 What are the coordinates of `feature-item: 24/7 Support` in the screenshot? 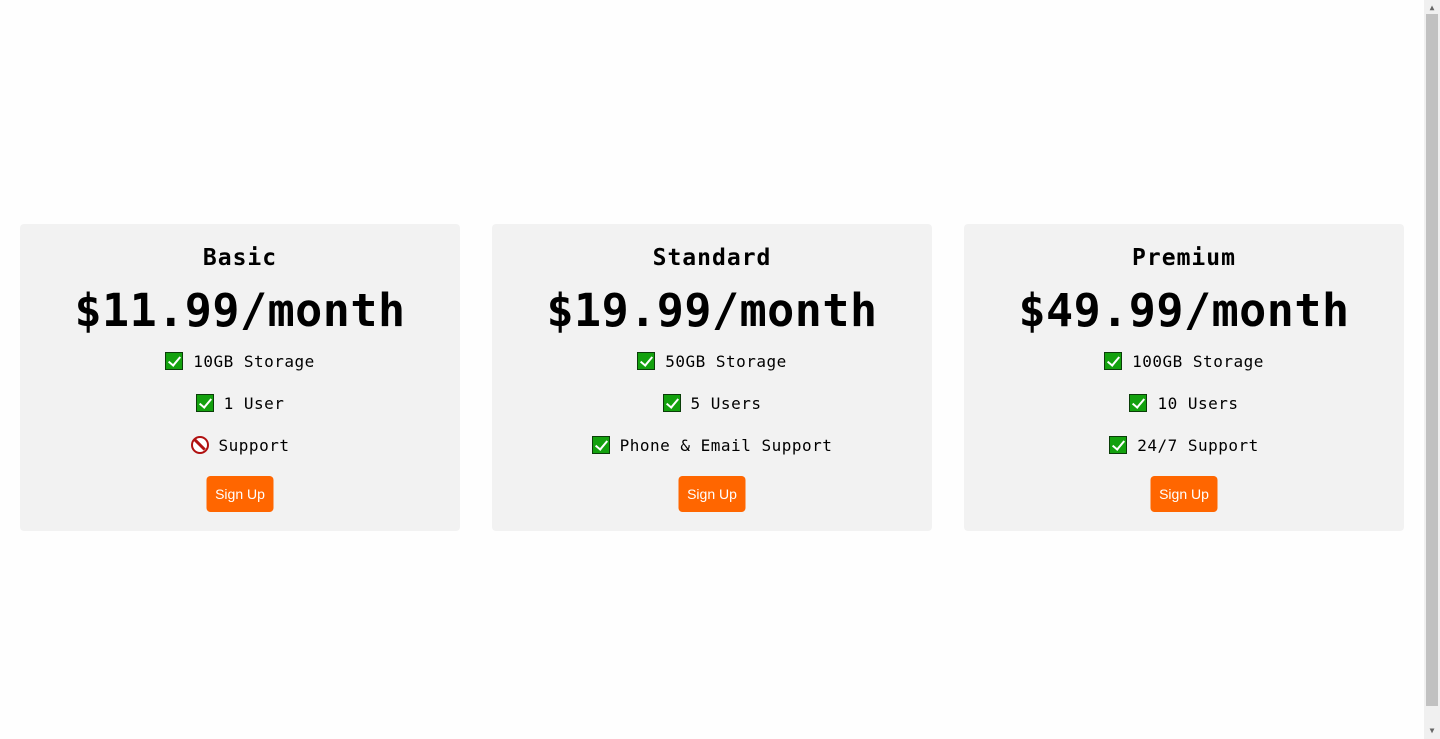 It's located at (1184, 455).